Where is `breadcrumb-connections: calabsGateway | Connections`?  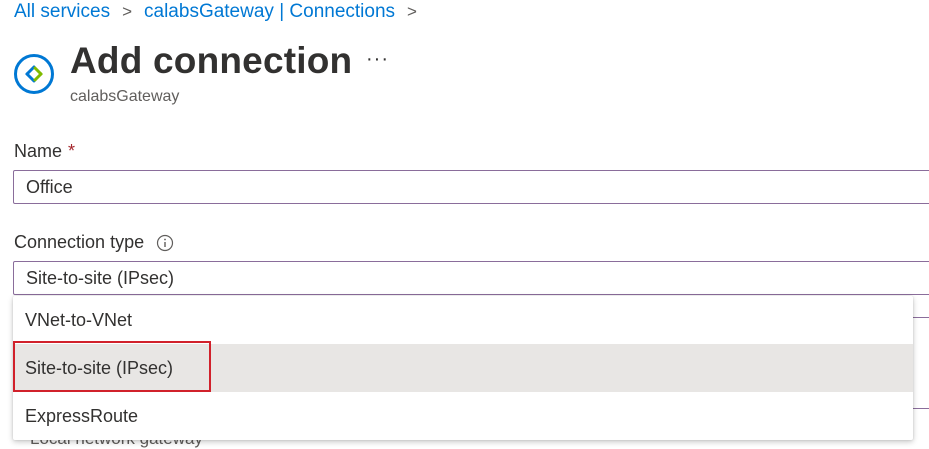 breadcrumb-connections: calabsGateway | Connections is located at coordinates (269, 12).